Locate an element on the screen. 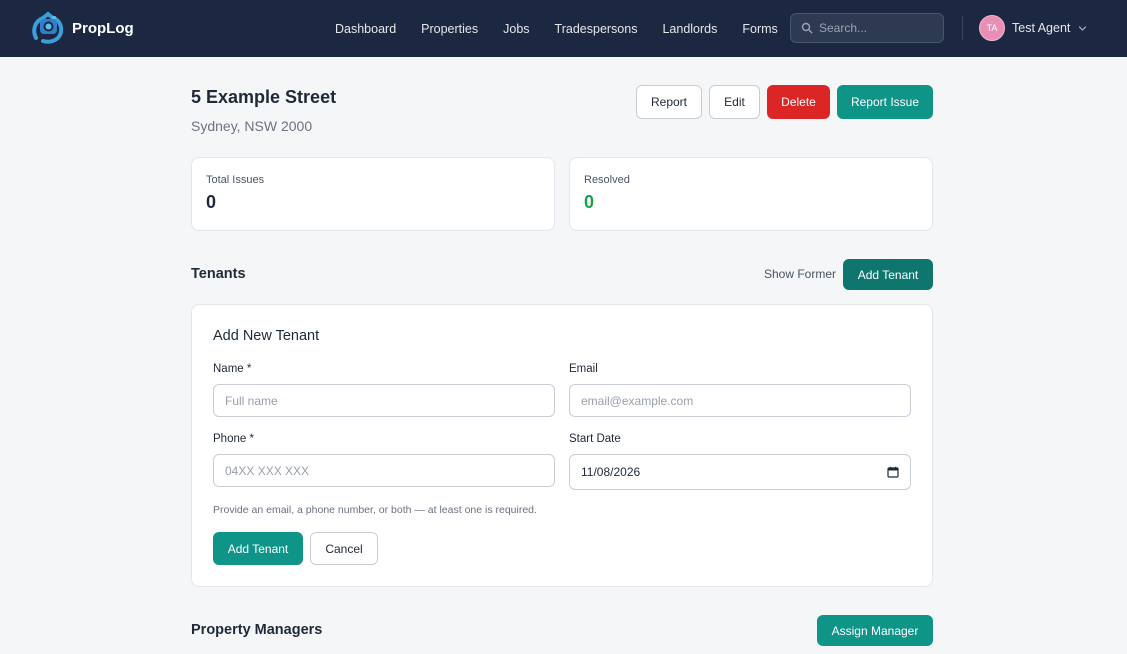  cancel-button: Cancel is located at coordinates (344, 548).